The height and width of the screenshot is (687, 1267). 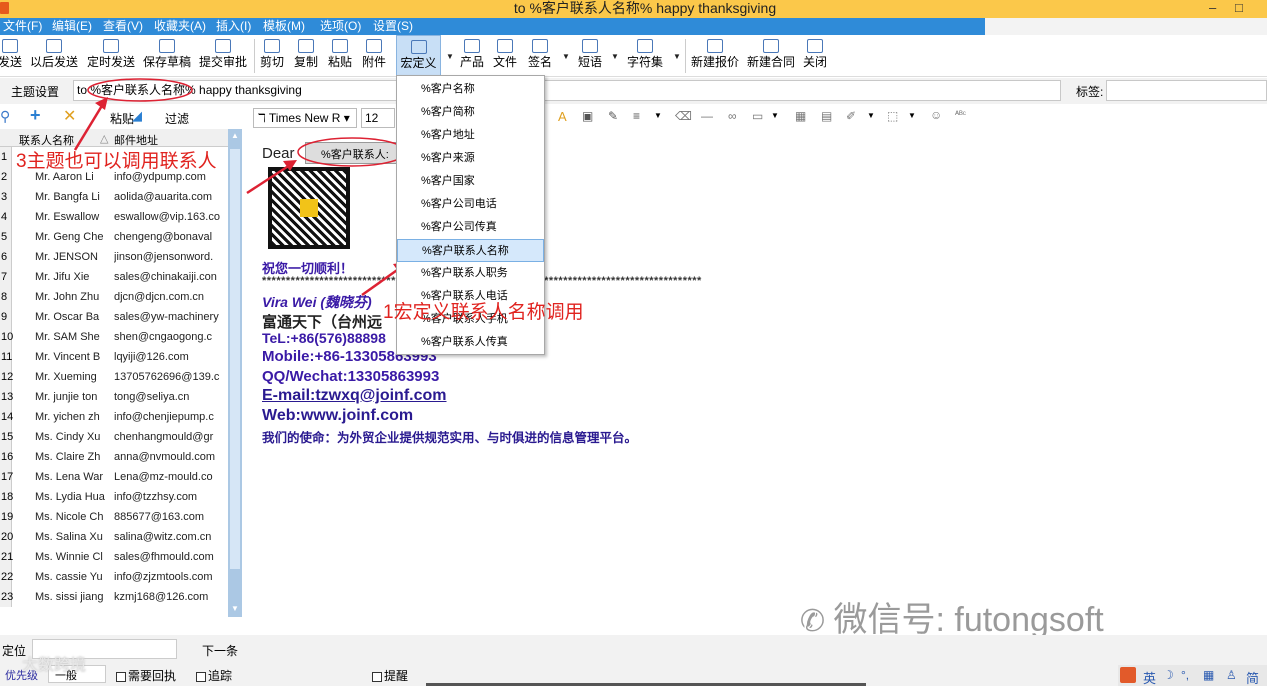 What do you see at coordinates (1149, 677) in the screenshot?
I see `ime-lang: 英` at bounding box center [1149, 677].